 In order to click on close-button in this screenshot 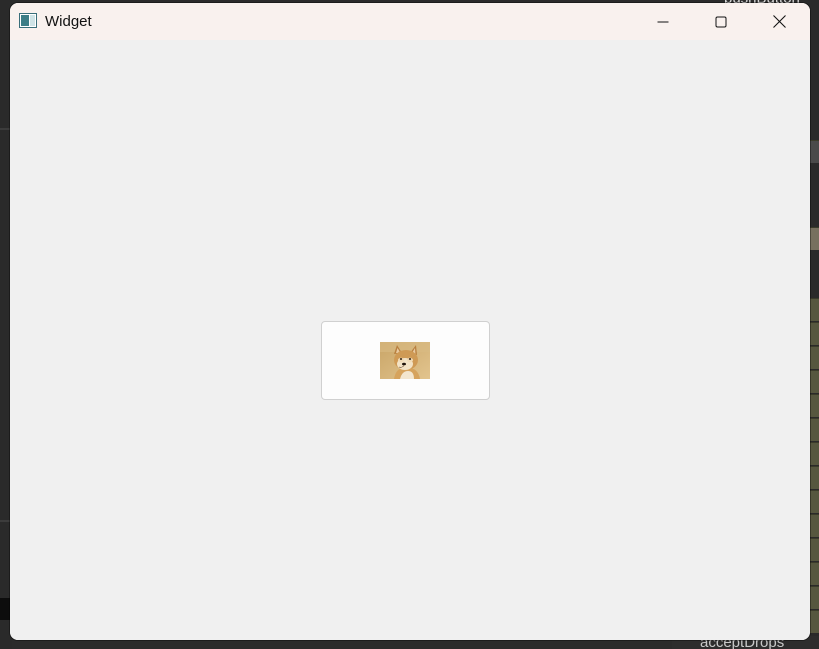, I will do `click(779, 21)`.